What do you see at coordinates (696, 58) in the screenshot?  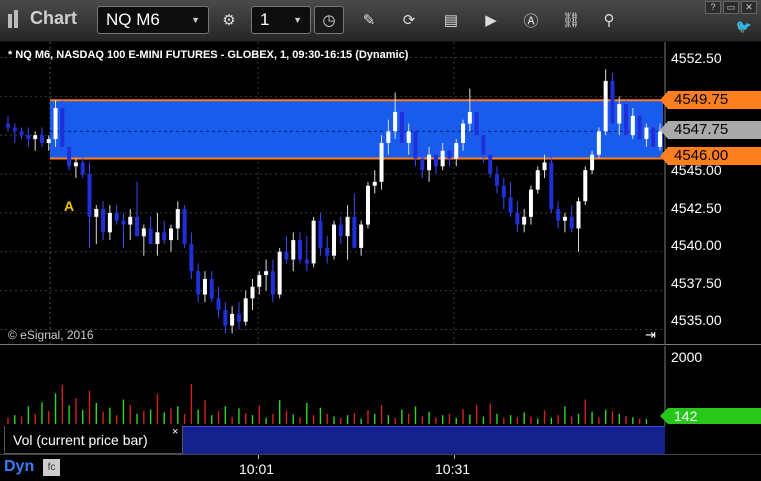 I see `price-tick: 4552.50` at bounding box center [696, 58].